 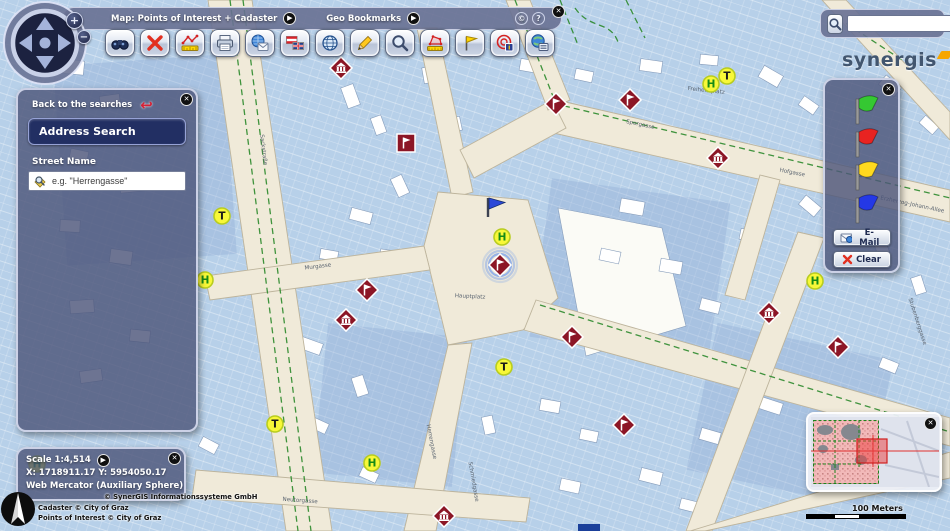 I want to click on magnifier-button, so click(x=400, y=43).